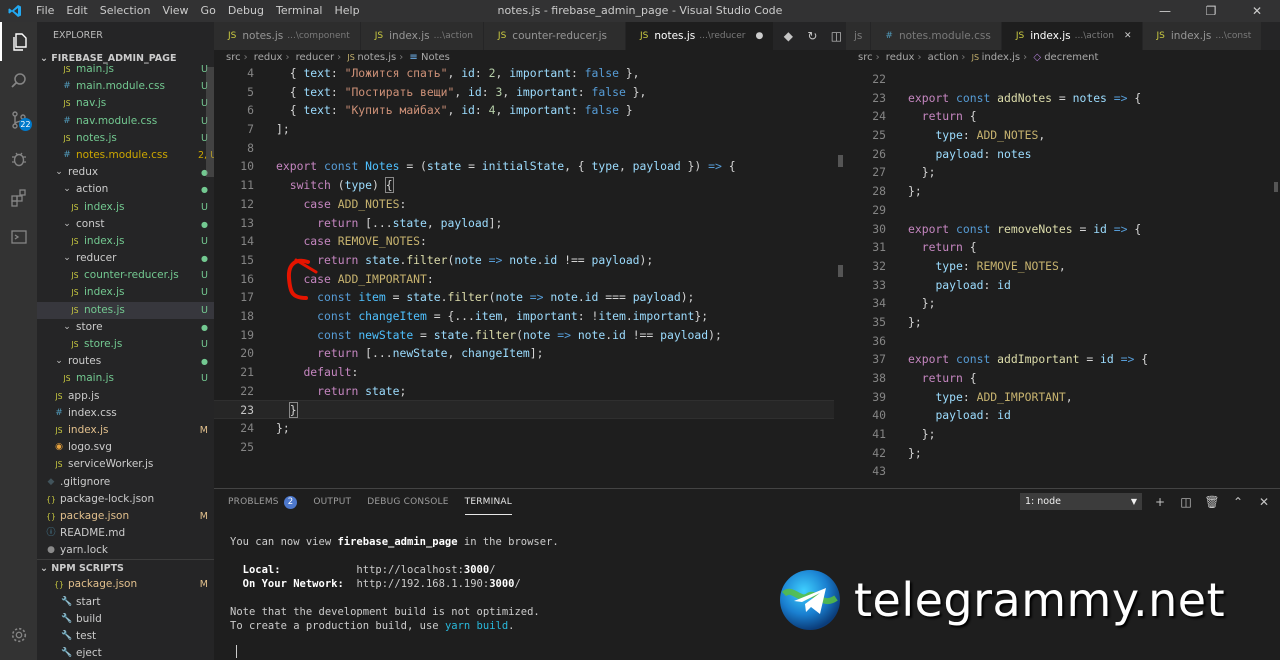 Image resolution: width=1280 pixels, height=660 pixels. I want to click on tree-file: # main.module.css U, so click(125, 86).